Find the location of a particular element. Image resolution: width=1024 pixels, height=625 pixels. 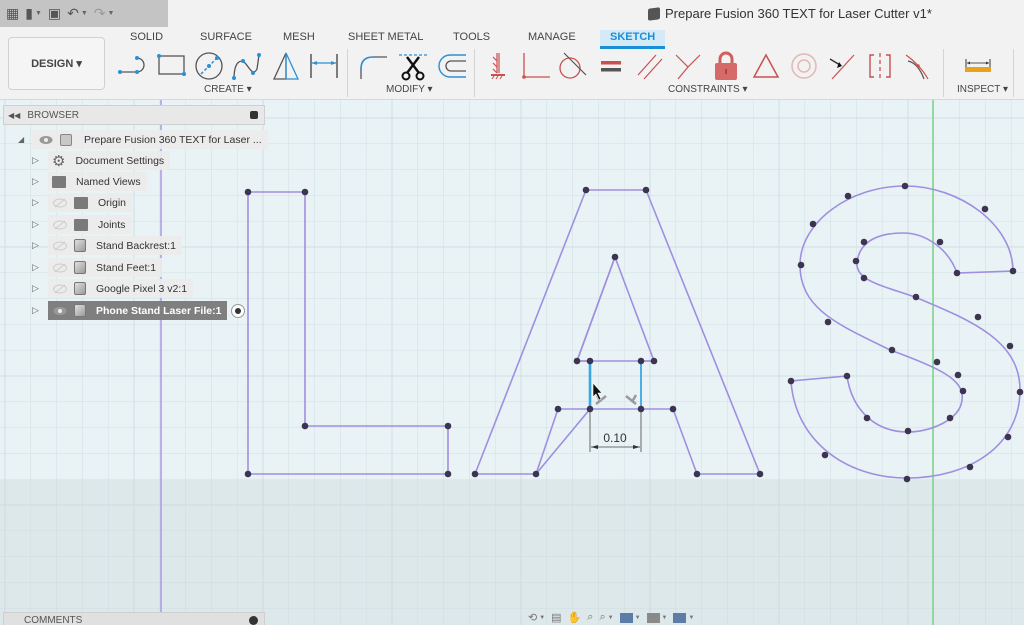

spline-tool-button is located at coordinates (247, 66).